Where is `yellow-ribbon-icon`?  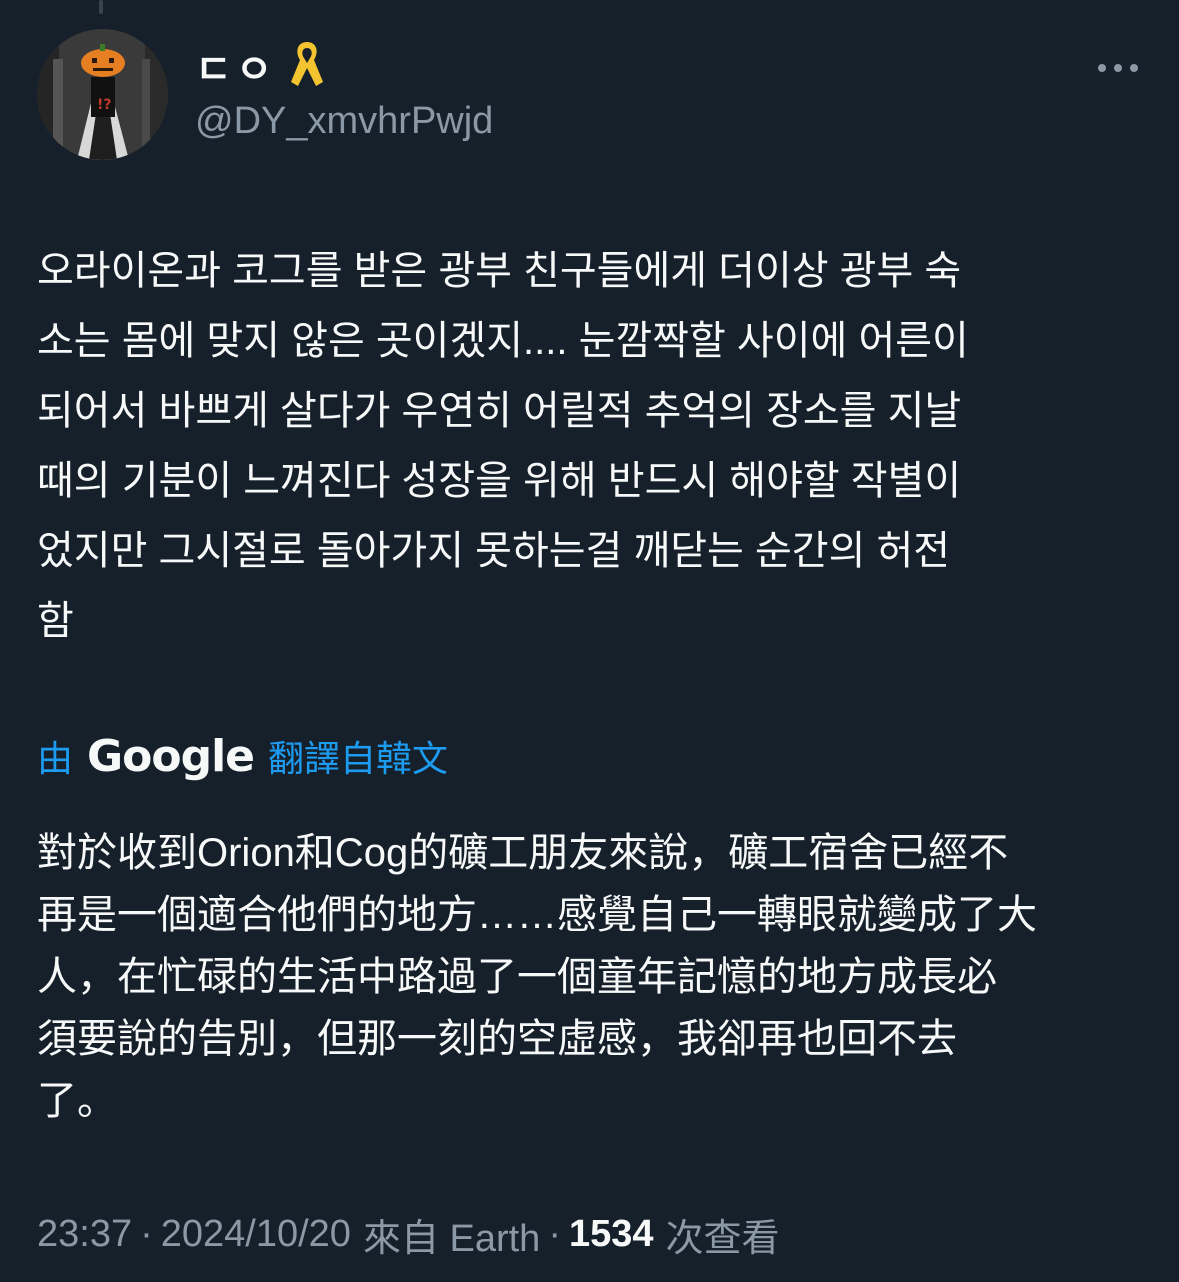
yellow-ribbon-icon is located at coordinates (307, 66).